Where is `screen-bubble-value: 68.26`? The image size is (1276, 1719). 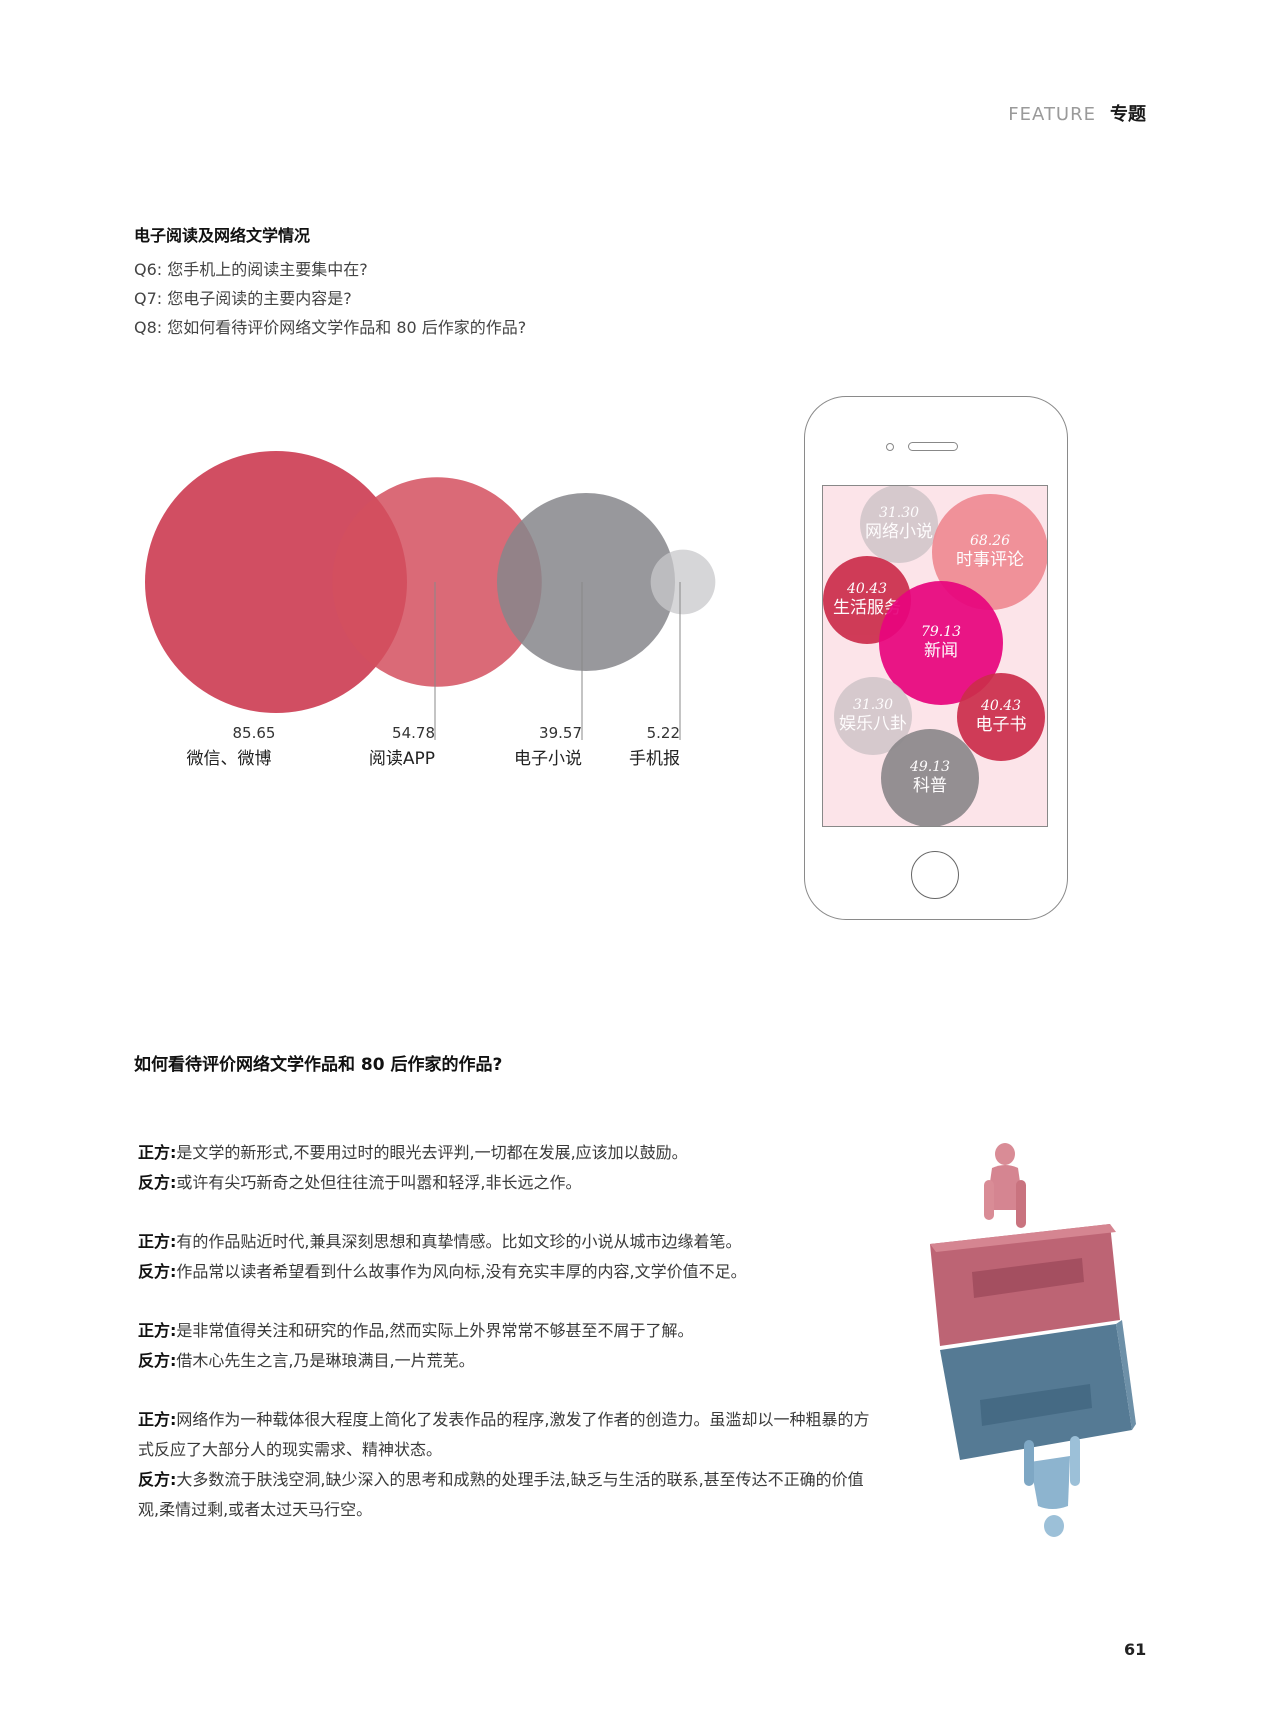
screen-bubble-value: 68.26 is located at coordinates (990, 540).